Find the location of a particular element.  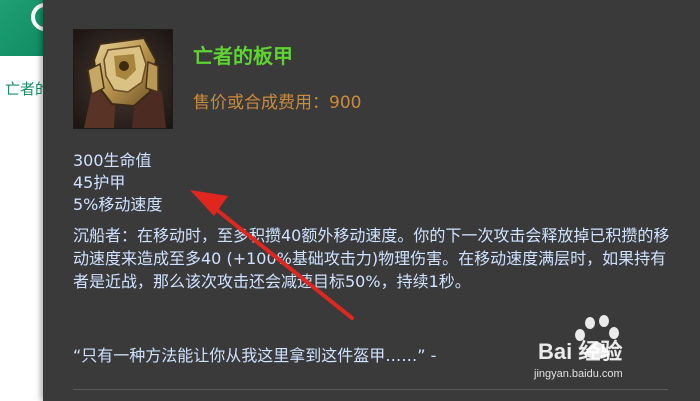

item-portrait is located at coordinates (123, 79).